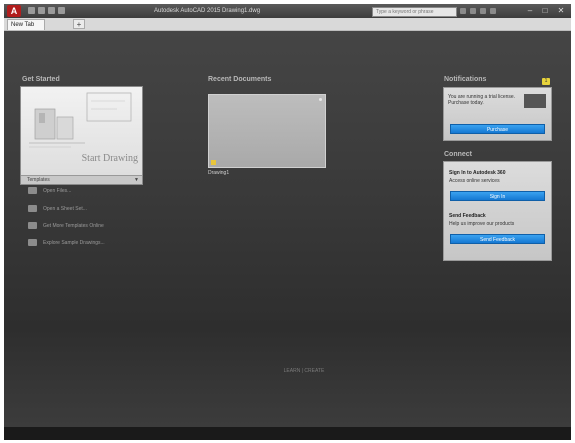 This screenshot has height=443, width=575. Describe the element at coordinates (304, 371) in the screenshot. I see `learn-create-switcher: LEARN | CREATE` at that location.